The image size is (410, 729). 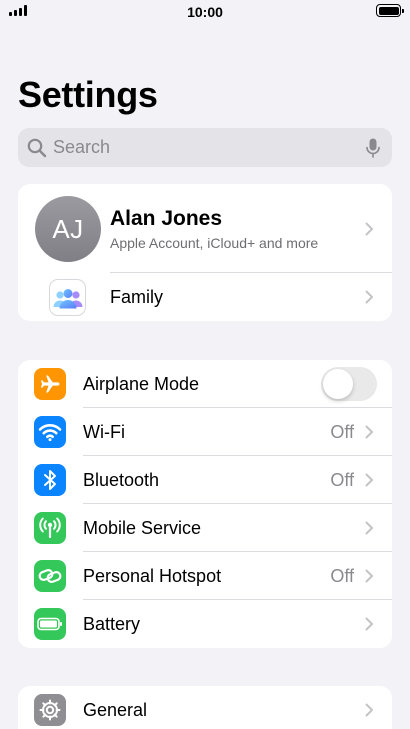 I want to click on status-time: 10:00, so click(x=205, y=12).